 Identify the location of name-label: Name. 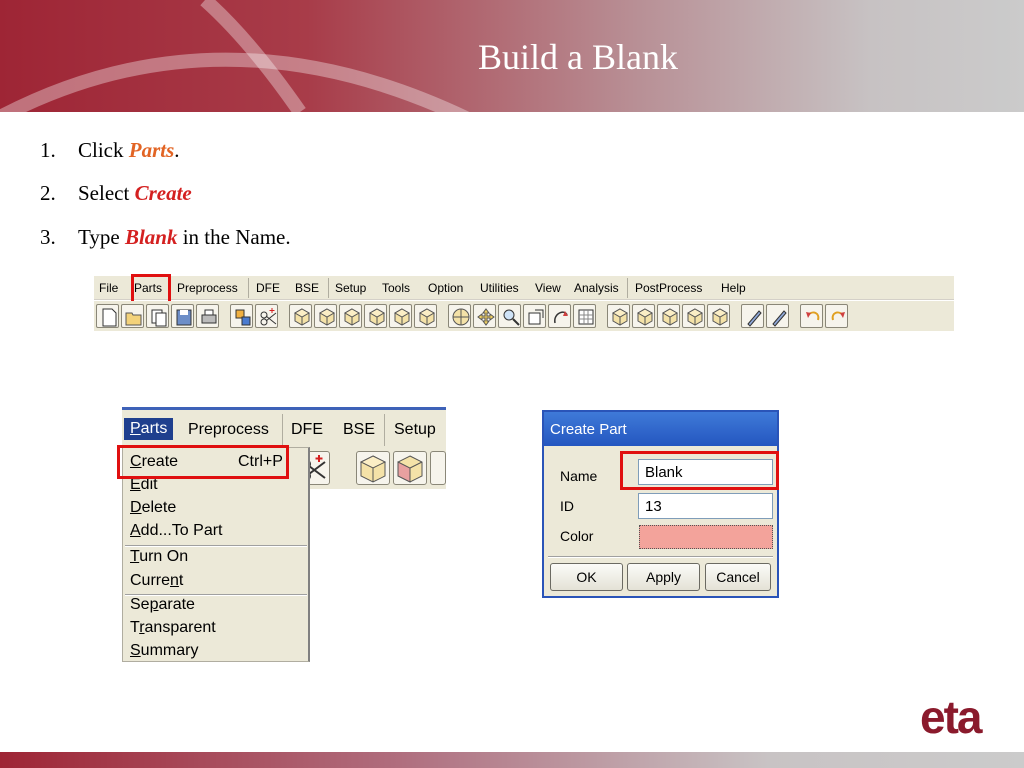
(579, 476).